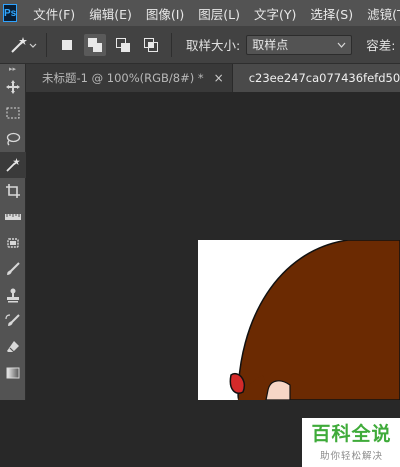 Image resolution: width=400 pixels, height=467 pixels. Describe the element at coordinates (351, 434) in the screenshot. I see `watermark-title: 百科全说` at that location.